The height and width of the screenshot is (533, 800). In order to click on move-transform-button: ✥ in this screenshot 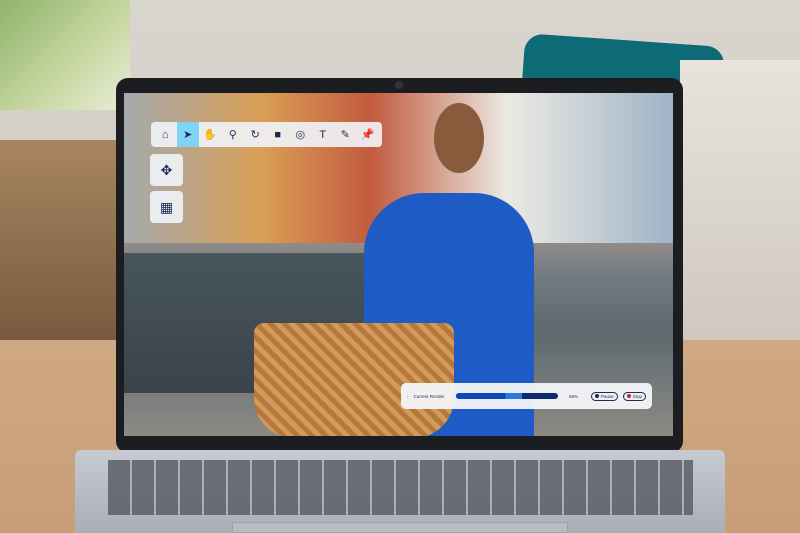, I will do `click(166, 170)`.